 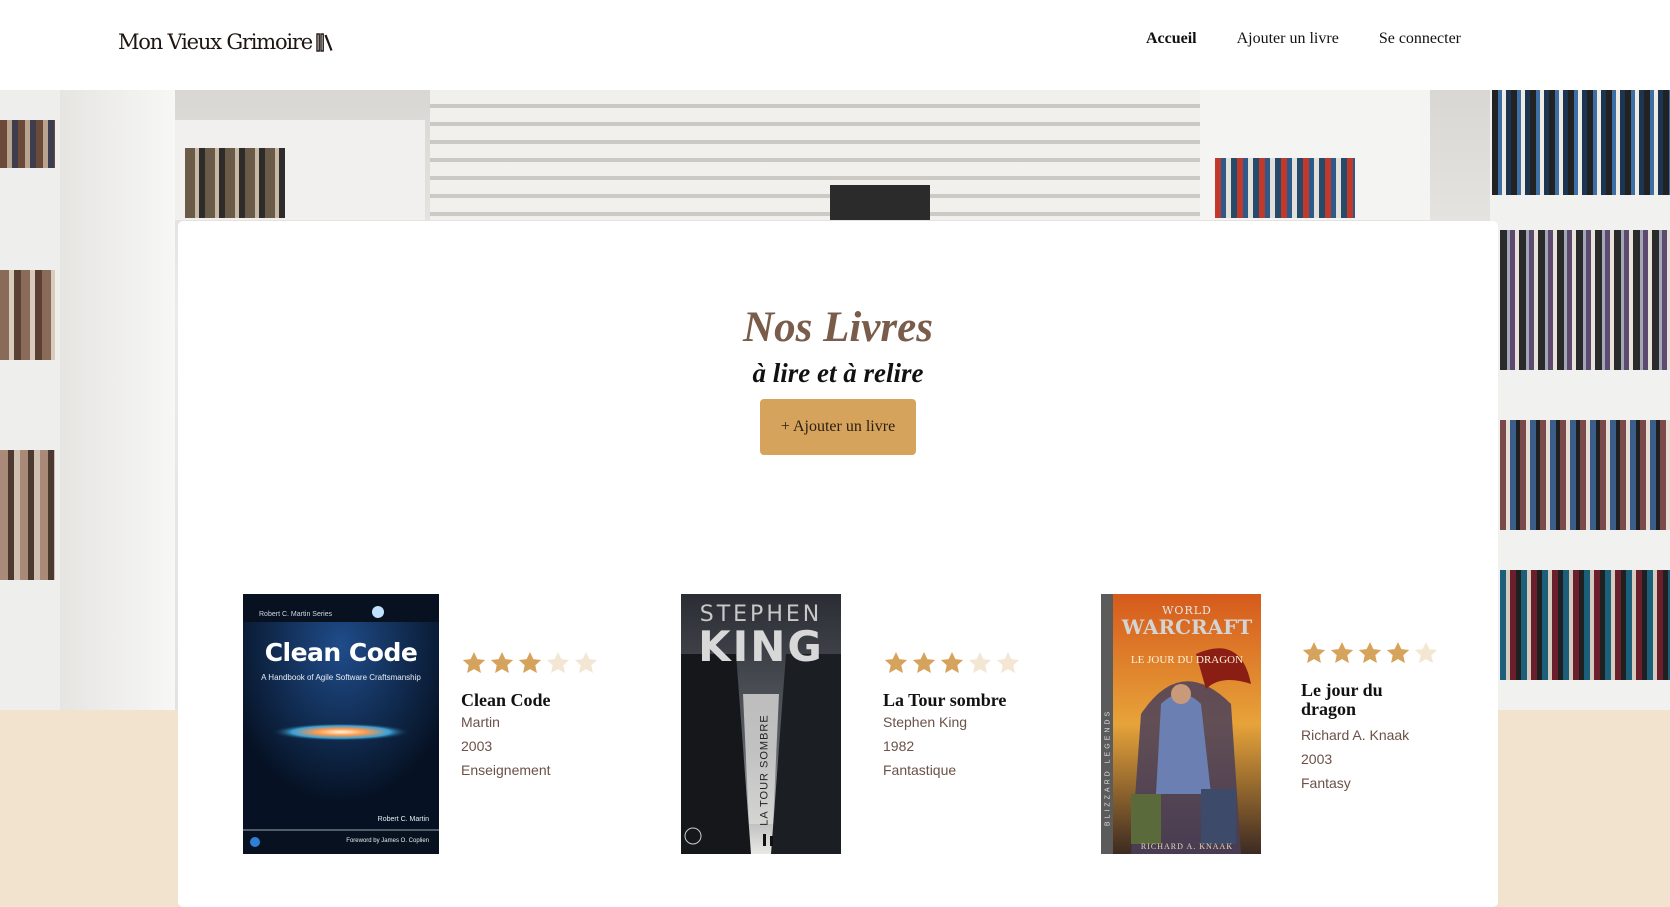 I want to click on book-title: La Tour sombre, so click(x=952, y=700).